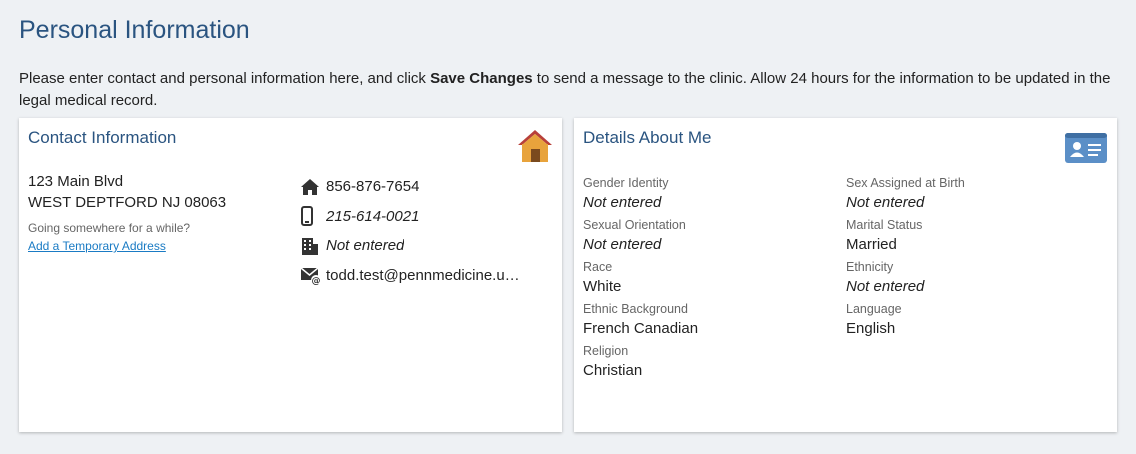 The width and height of the screenshot is (1136, 454). What do you see at coordinates (622, 202) in the screenshot?
I see `gender-identity-value: Not entered` at bounding box center [622, 202].